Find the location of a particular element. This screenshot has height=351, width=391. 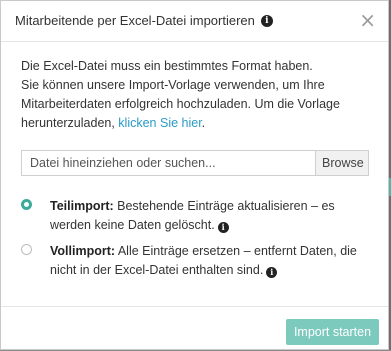

file-upload: Browse is located at coordinates (195, 163).